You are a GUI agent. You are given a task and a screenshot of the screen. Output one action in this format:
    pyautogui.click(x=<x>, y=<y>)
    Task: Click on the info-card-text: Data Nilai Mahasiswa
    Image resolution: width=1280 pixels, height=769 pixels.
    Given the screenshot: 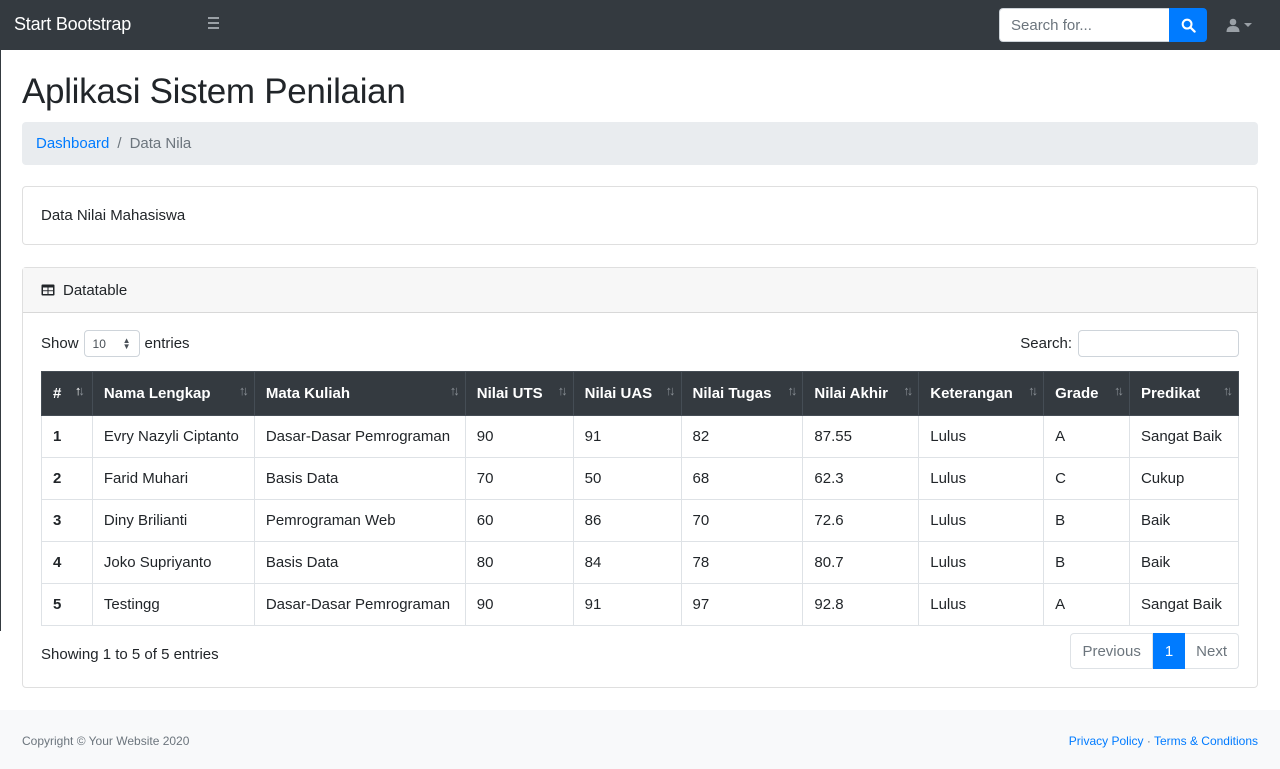 What is the action you would take?
    pyautogui.click(x=113, y=215)
    